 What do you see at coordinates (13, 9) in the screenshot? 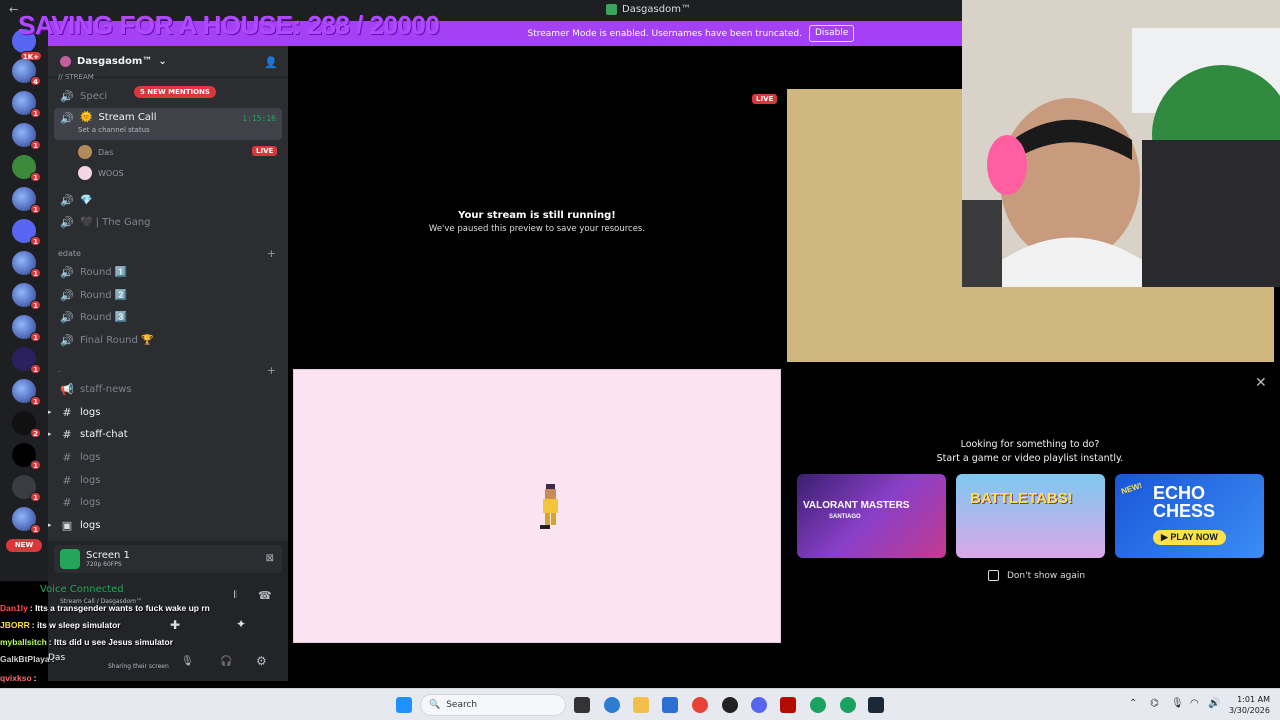
I see `back-arrow-icon: ←` at bounding box center [13, 9].